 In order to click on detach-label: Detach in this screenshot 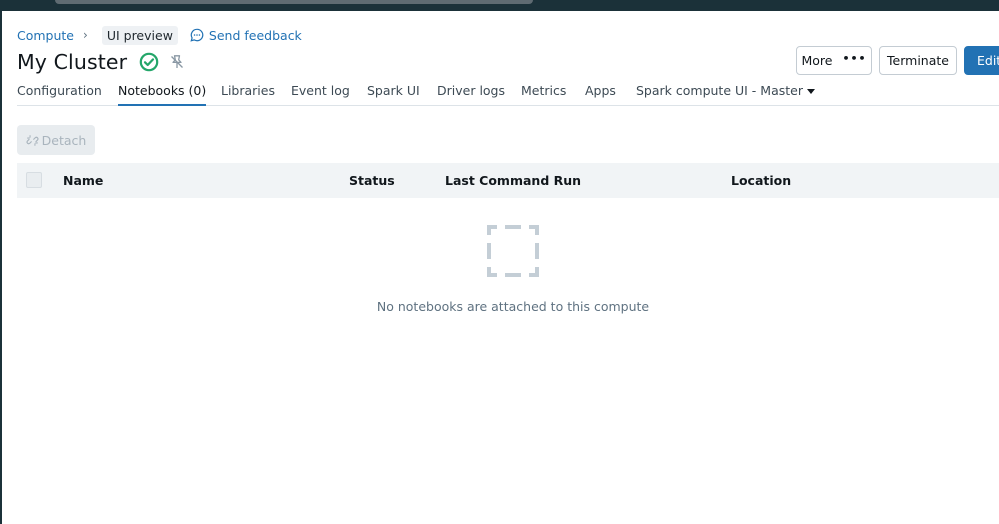, I will do `click(64, 140)`.